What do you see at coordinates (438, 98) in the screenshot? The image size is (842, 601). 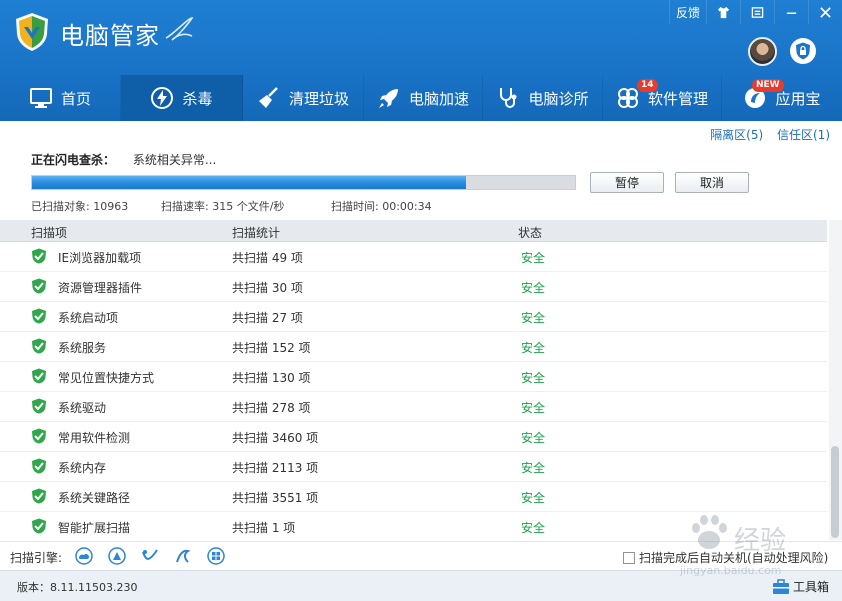 I see `tab-speedup-label: 电脑加速` at bounding box center [438, 98].